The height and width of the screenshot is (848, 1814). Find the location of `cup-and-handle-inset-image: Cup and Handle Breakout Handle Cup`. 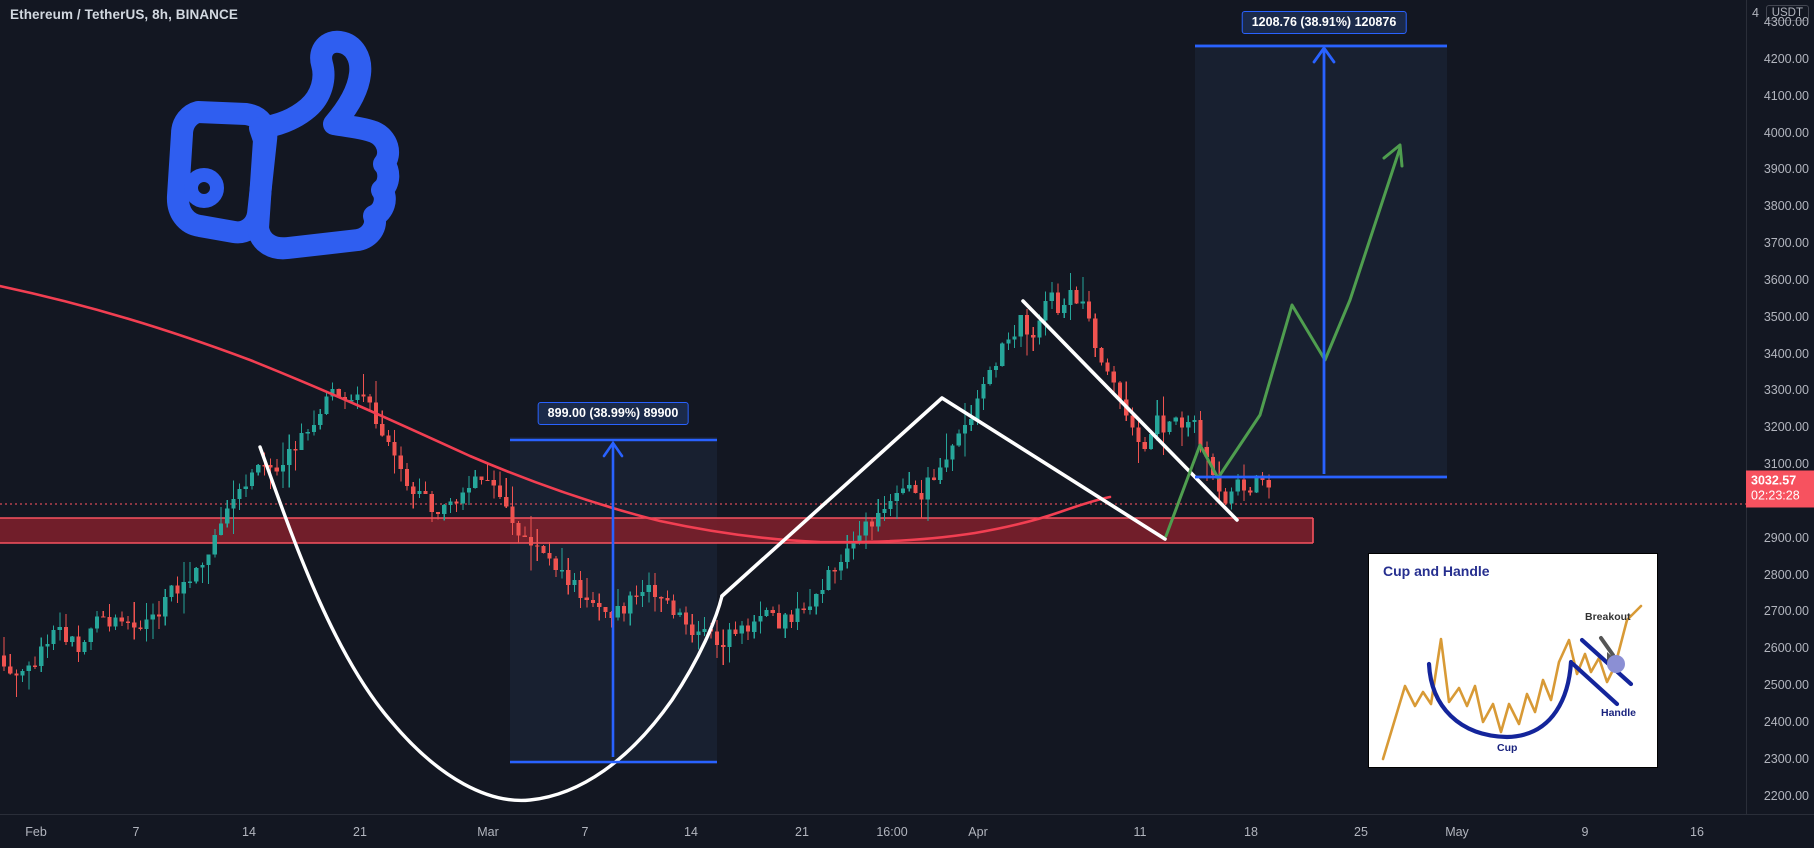

cup-and-handle-inset-image: Cup and Handle Breakout Handle Cup is located at coordinates (1513, 660).